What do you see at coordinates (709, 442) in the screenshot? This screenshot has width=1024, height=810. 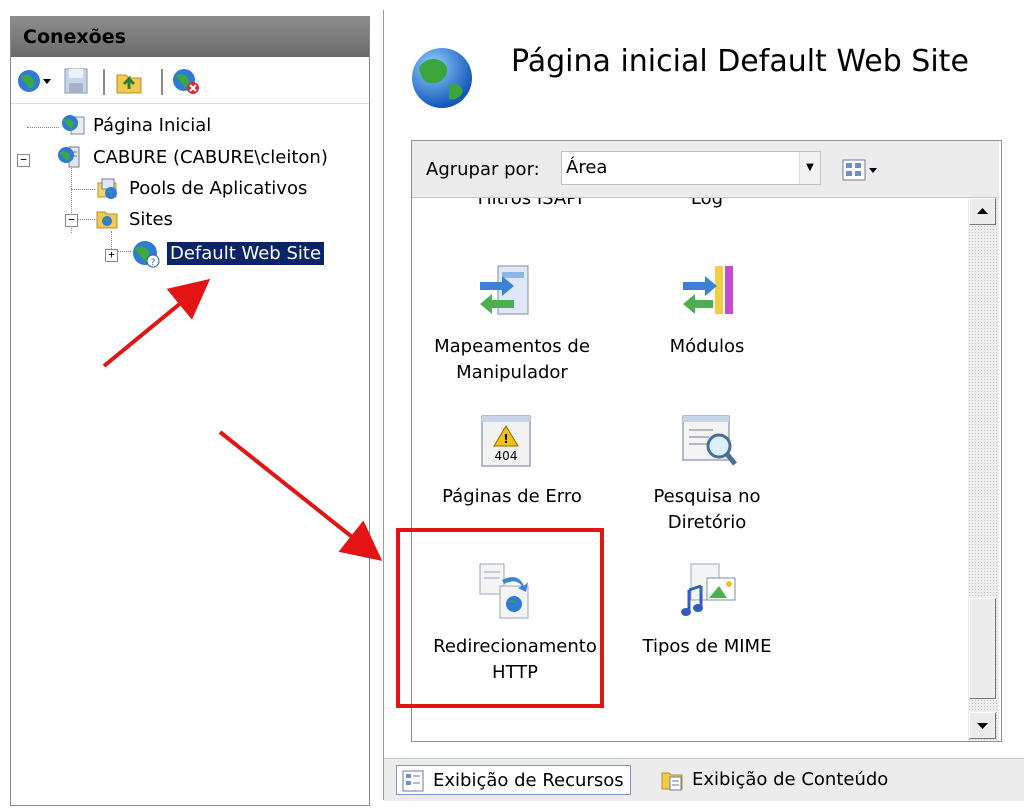 I see `directory-browsing-icon` at bounding box center [709, 442].